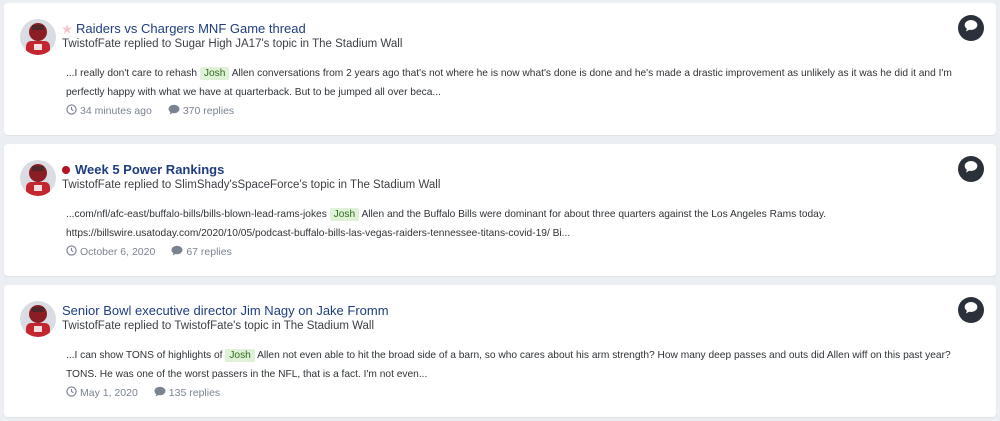 The width and height of the screenshot is (1000, 421). Describe the element at coordinates (208, 111) in the screenshot. I see `replies-text: 370 replies` at that location.